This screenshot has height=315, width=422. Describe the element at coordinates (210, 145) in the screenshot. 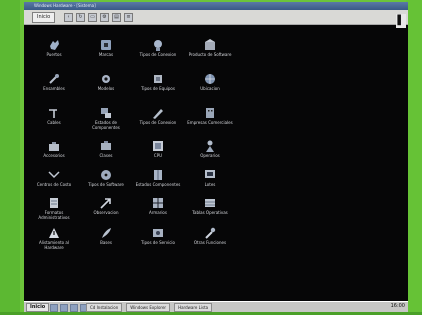

I see `user-icon` at that location.